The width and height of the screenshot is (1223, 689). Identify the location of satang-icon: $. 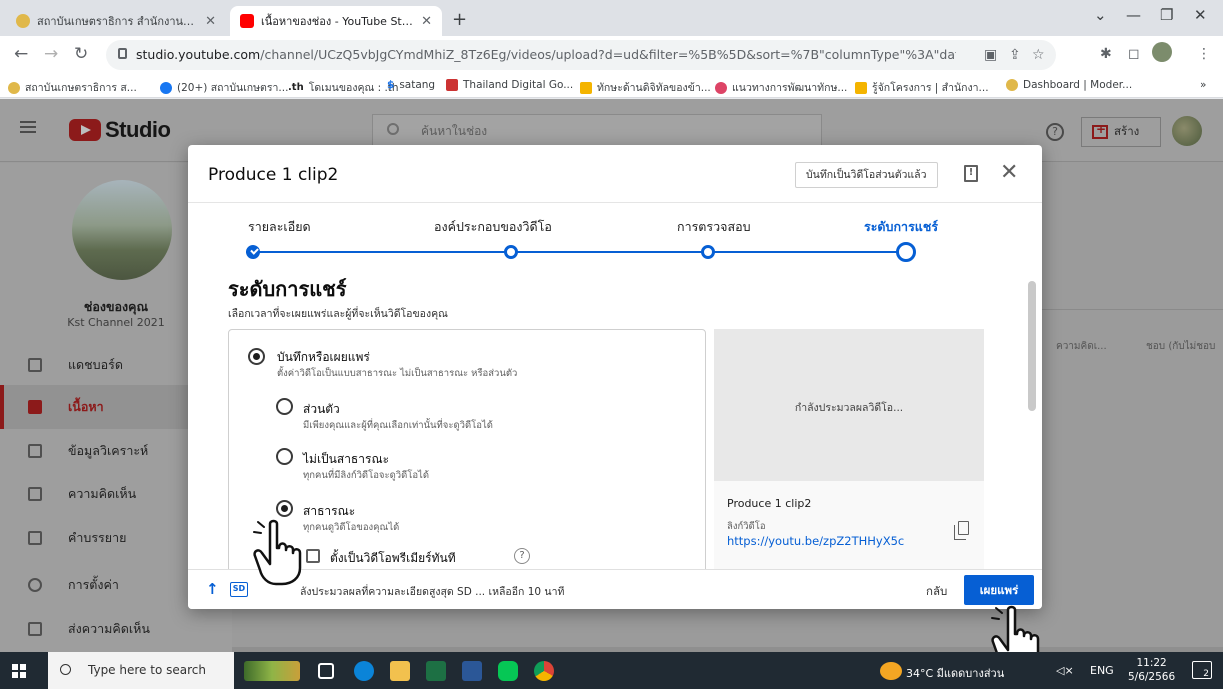
(391, 85).